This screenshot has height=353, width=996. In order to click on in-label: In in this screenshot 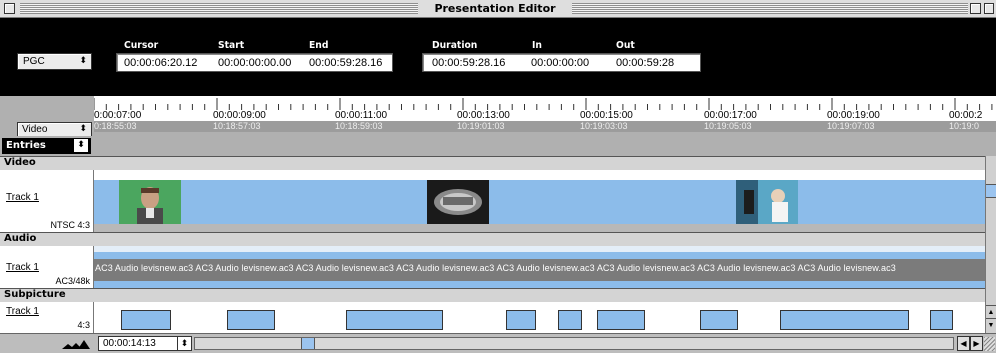, I will do `click(537, 45)`.